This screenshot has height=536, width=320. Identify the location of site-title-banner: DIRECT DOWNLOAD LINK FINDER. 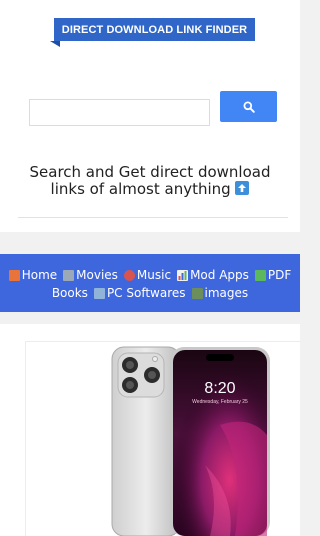
(154, 29).